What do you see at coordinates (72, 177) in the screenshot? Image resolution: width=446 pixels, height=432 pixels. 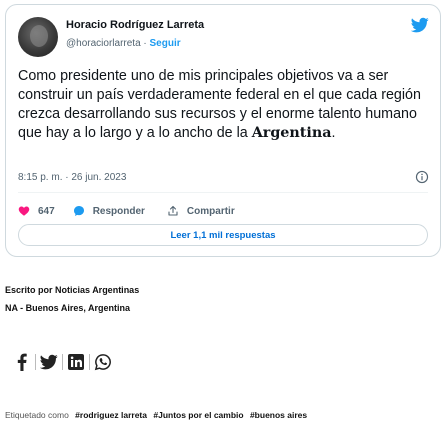 I see `tweet-timestamp: 8:15 p. m. · 26 jun. 2023` at bounding box center [72, 177].